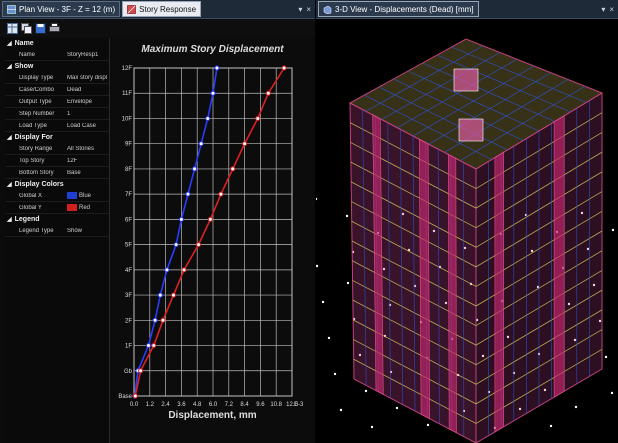 The width and height of the screenshot is (618, 443). Describe the element at coordinates (24, 66) in the screenshot. I see `property-section-title: Show` at that location.